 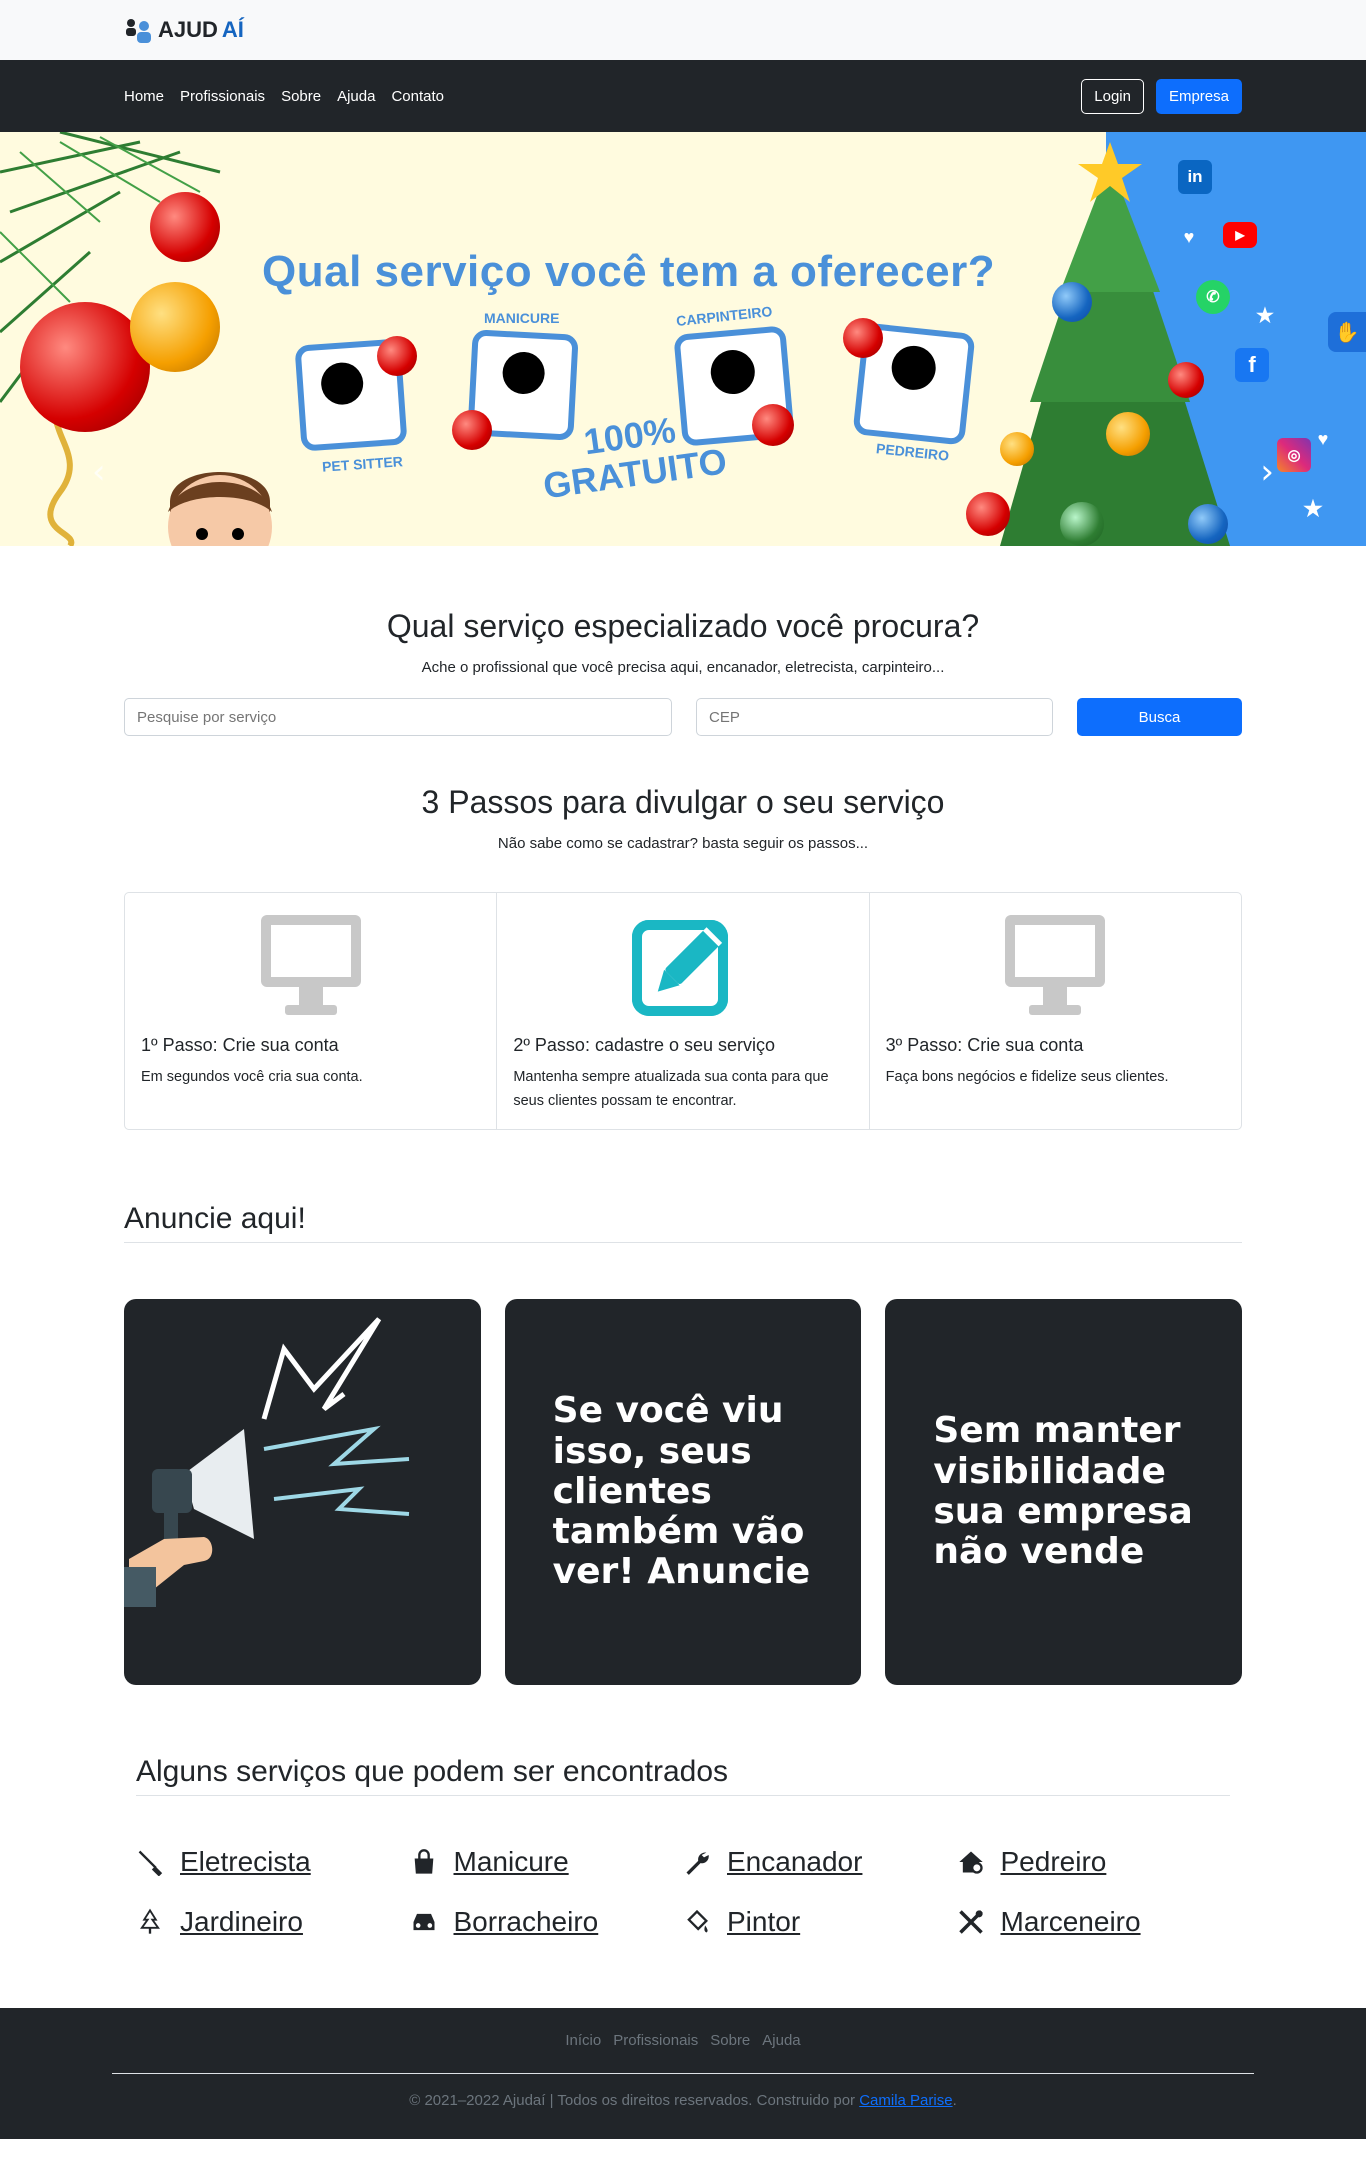 What do you see at coordinates (730, 2040) in the screenshot?
I see `footer-link-sobre: Sobre` at bounding box center [730, 2040].